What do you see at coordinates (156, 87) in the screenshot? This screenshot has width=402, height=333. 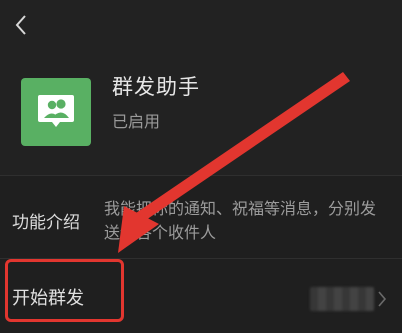 I see `app-name: 群发助手` at bounding box center [156, 87].